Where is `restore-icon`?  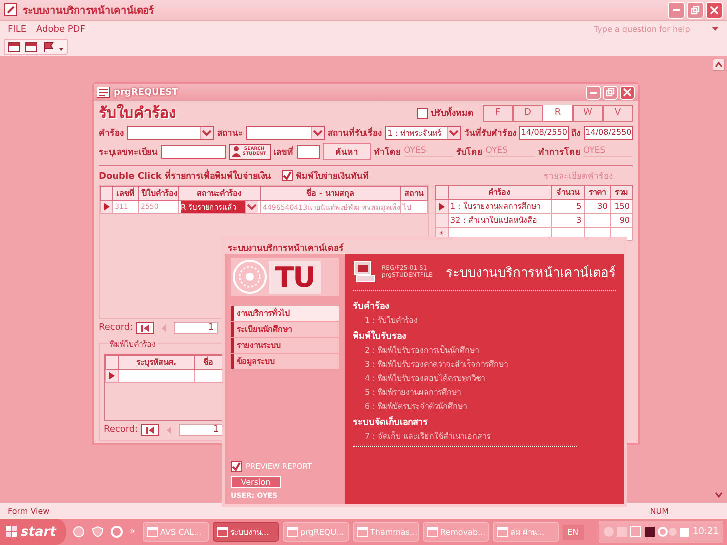 restore-icon is located at coordinates (610, 92).